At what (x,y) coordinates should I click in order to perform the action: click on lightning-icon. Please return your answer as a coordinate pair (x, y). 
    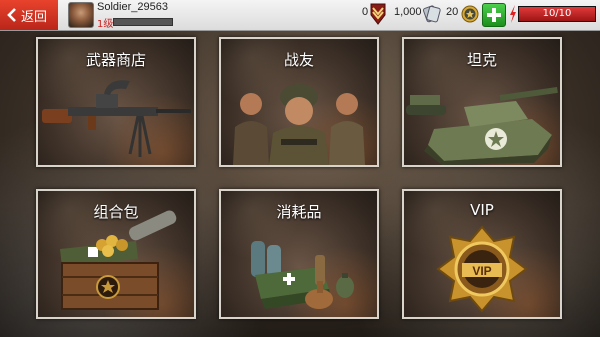
    Looking at the image, I should click on (513, 14).